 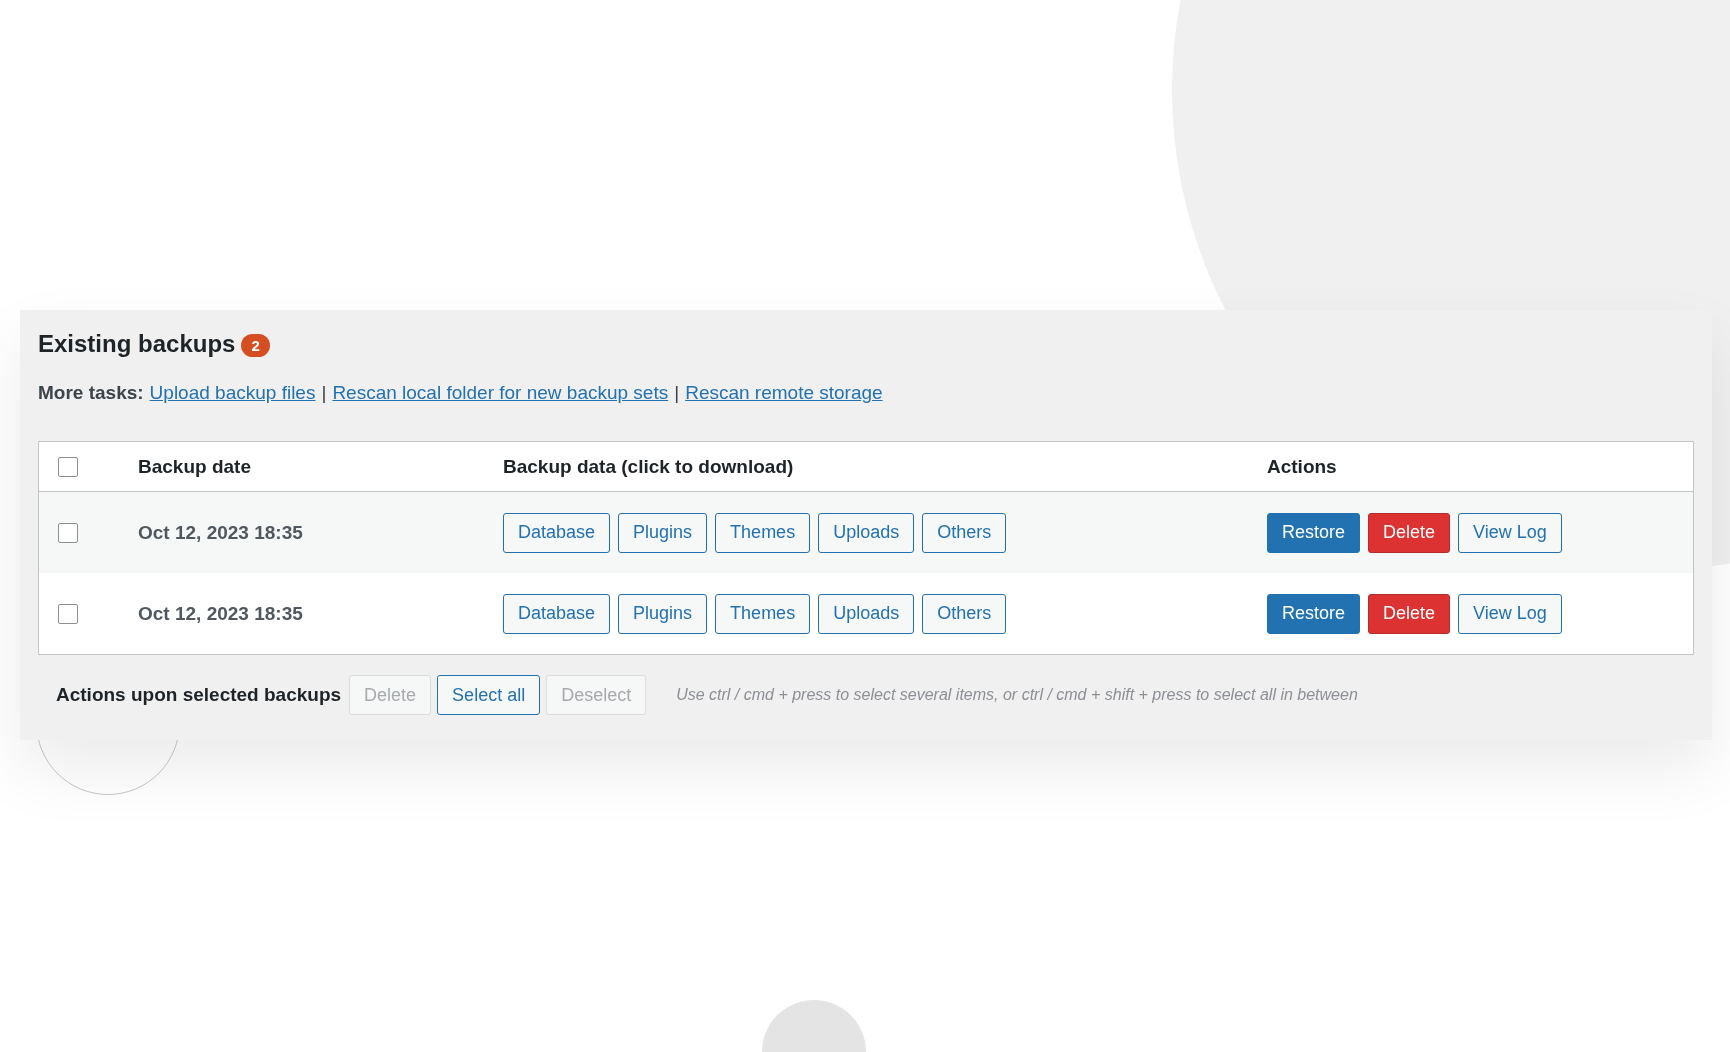 I want to click on column-header: Backup date, so click(x=194, y=466).